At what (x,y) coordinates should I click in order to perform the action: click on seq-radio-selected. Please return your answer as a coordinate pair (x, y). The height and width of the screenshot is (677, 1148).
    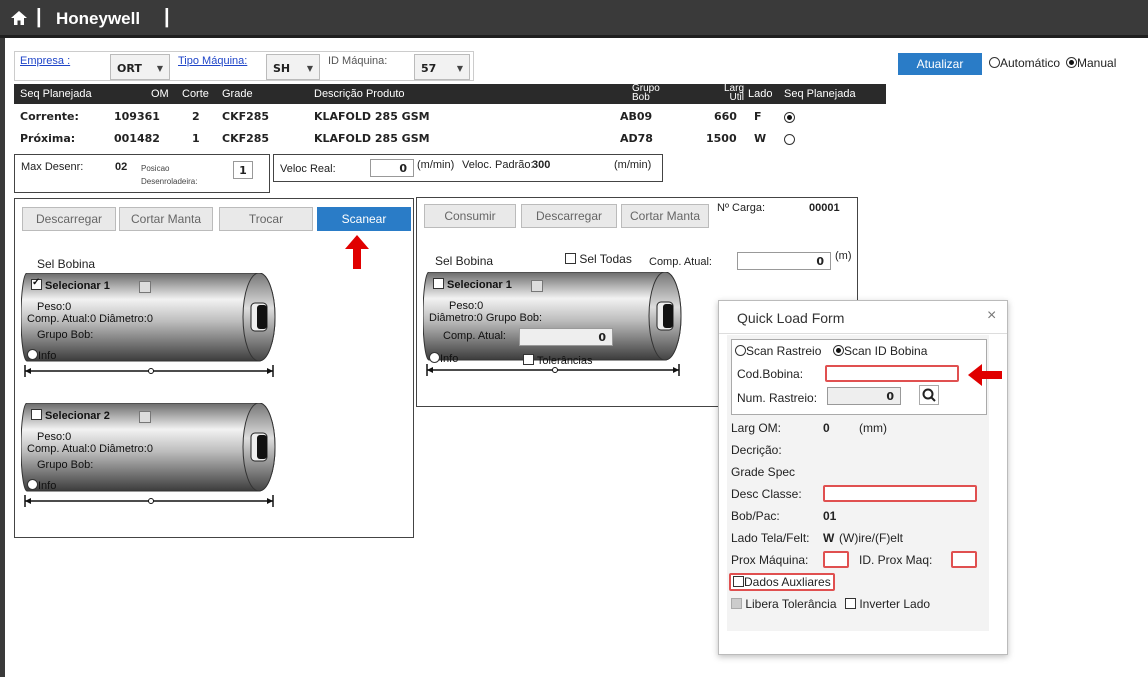
    Looking at the image, I should click on (789, 117).